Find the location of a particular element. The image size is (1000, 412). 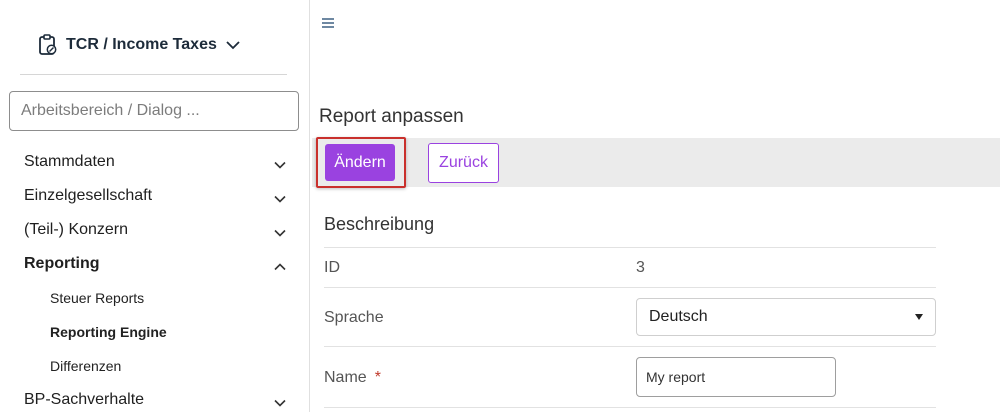

chevron-up-icon is located at coordinates (280, 267).